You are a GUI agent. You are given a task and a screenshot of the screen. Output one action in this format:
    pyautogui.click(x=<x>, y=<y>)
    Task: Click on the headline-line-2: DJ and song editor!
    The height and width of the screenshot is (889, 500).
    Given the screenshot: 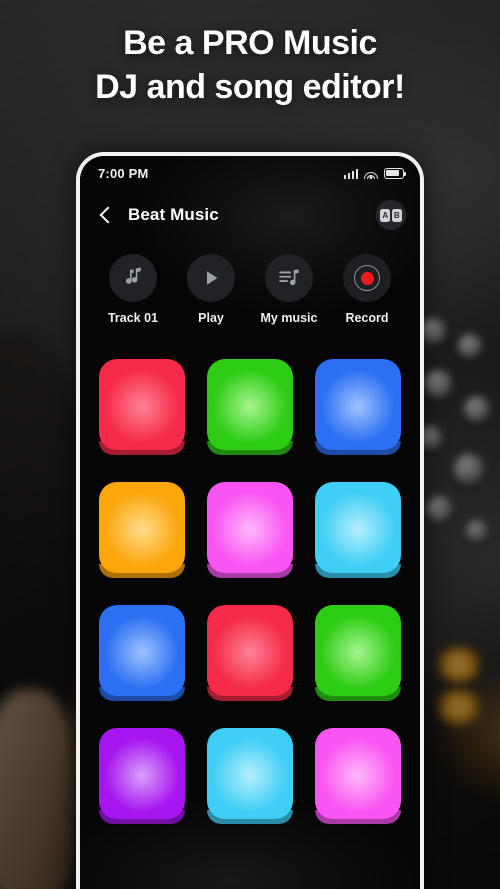 What is the action you would take?
    pyautogui.click(x=250, y=86)
    